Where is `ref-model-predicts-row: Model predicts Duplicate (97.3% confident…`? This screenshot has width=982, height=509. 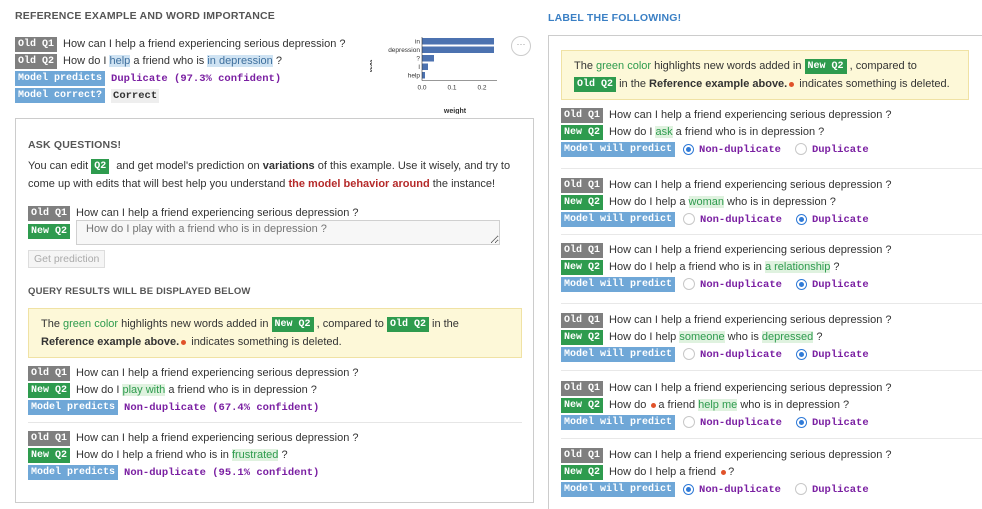 ref-model-predicts-row: Model predicts Duplicate (97.3% confident… is located at coordinates (190, 78).